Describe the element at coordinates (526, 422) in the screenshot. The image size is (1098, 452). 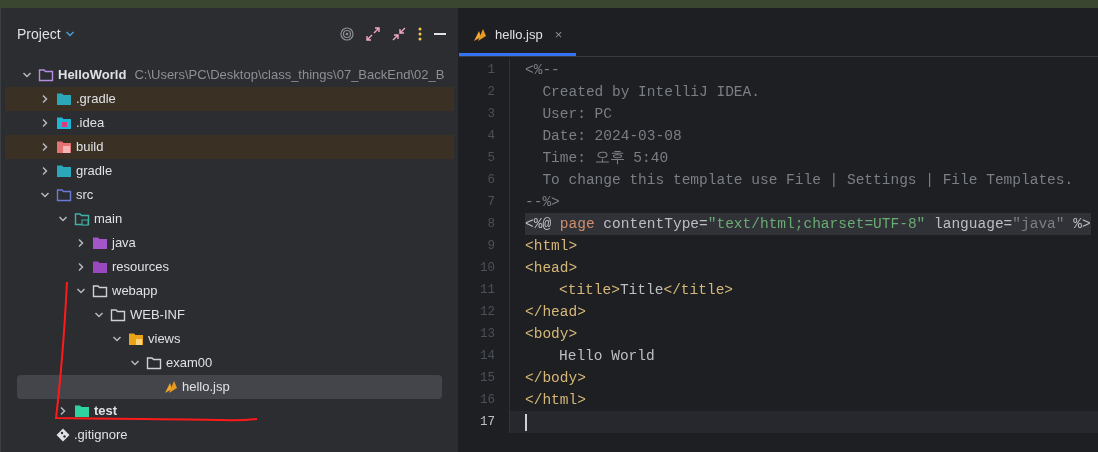
I see `text-cursor` at that location.